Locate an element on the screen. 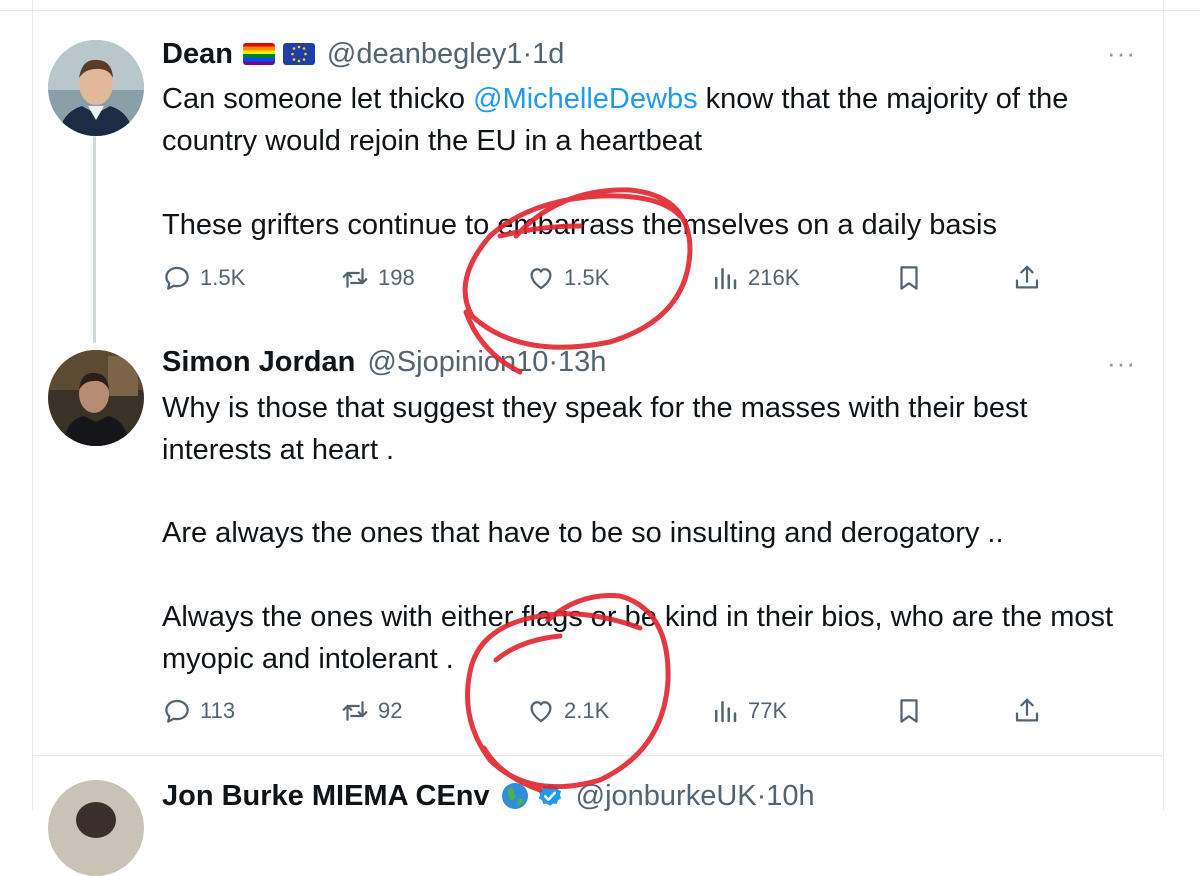  avatar-dean is located at coordinates (96, 88).